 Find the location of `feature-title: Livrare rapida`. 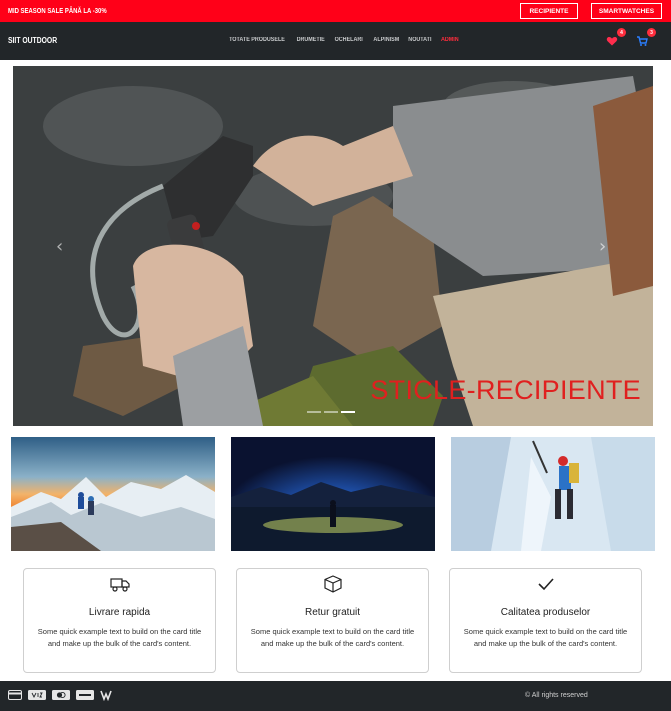

feature-title: Livrare rapida is located at coordinates (119, 612).